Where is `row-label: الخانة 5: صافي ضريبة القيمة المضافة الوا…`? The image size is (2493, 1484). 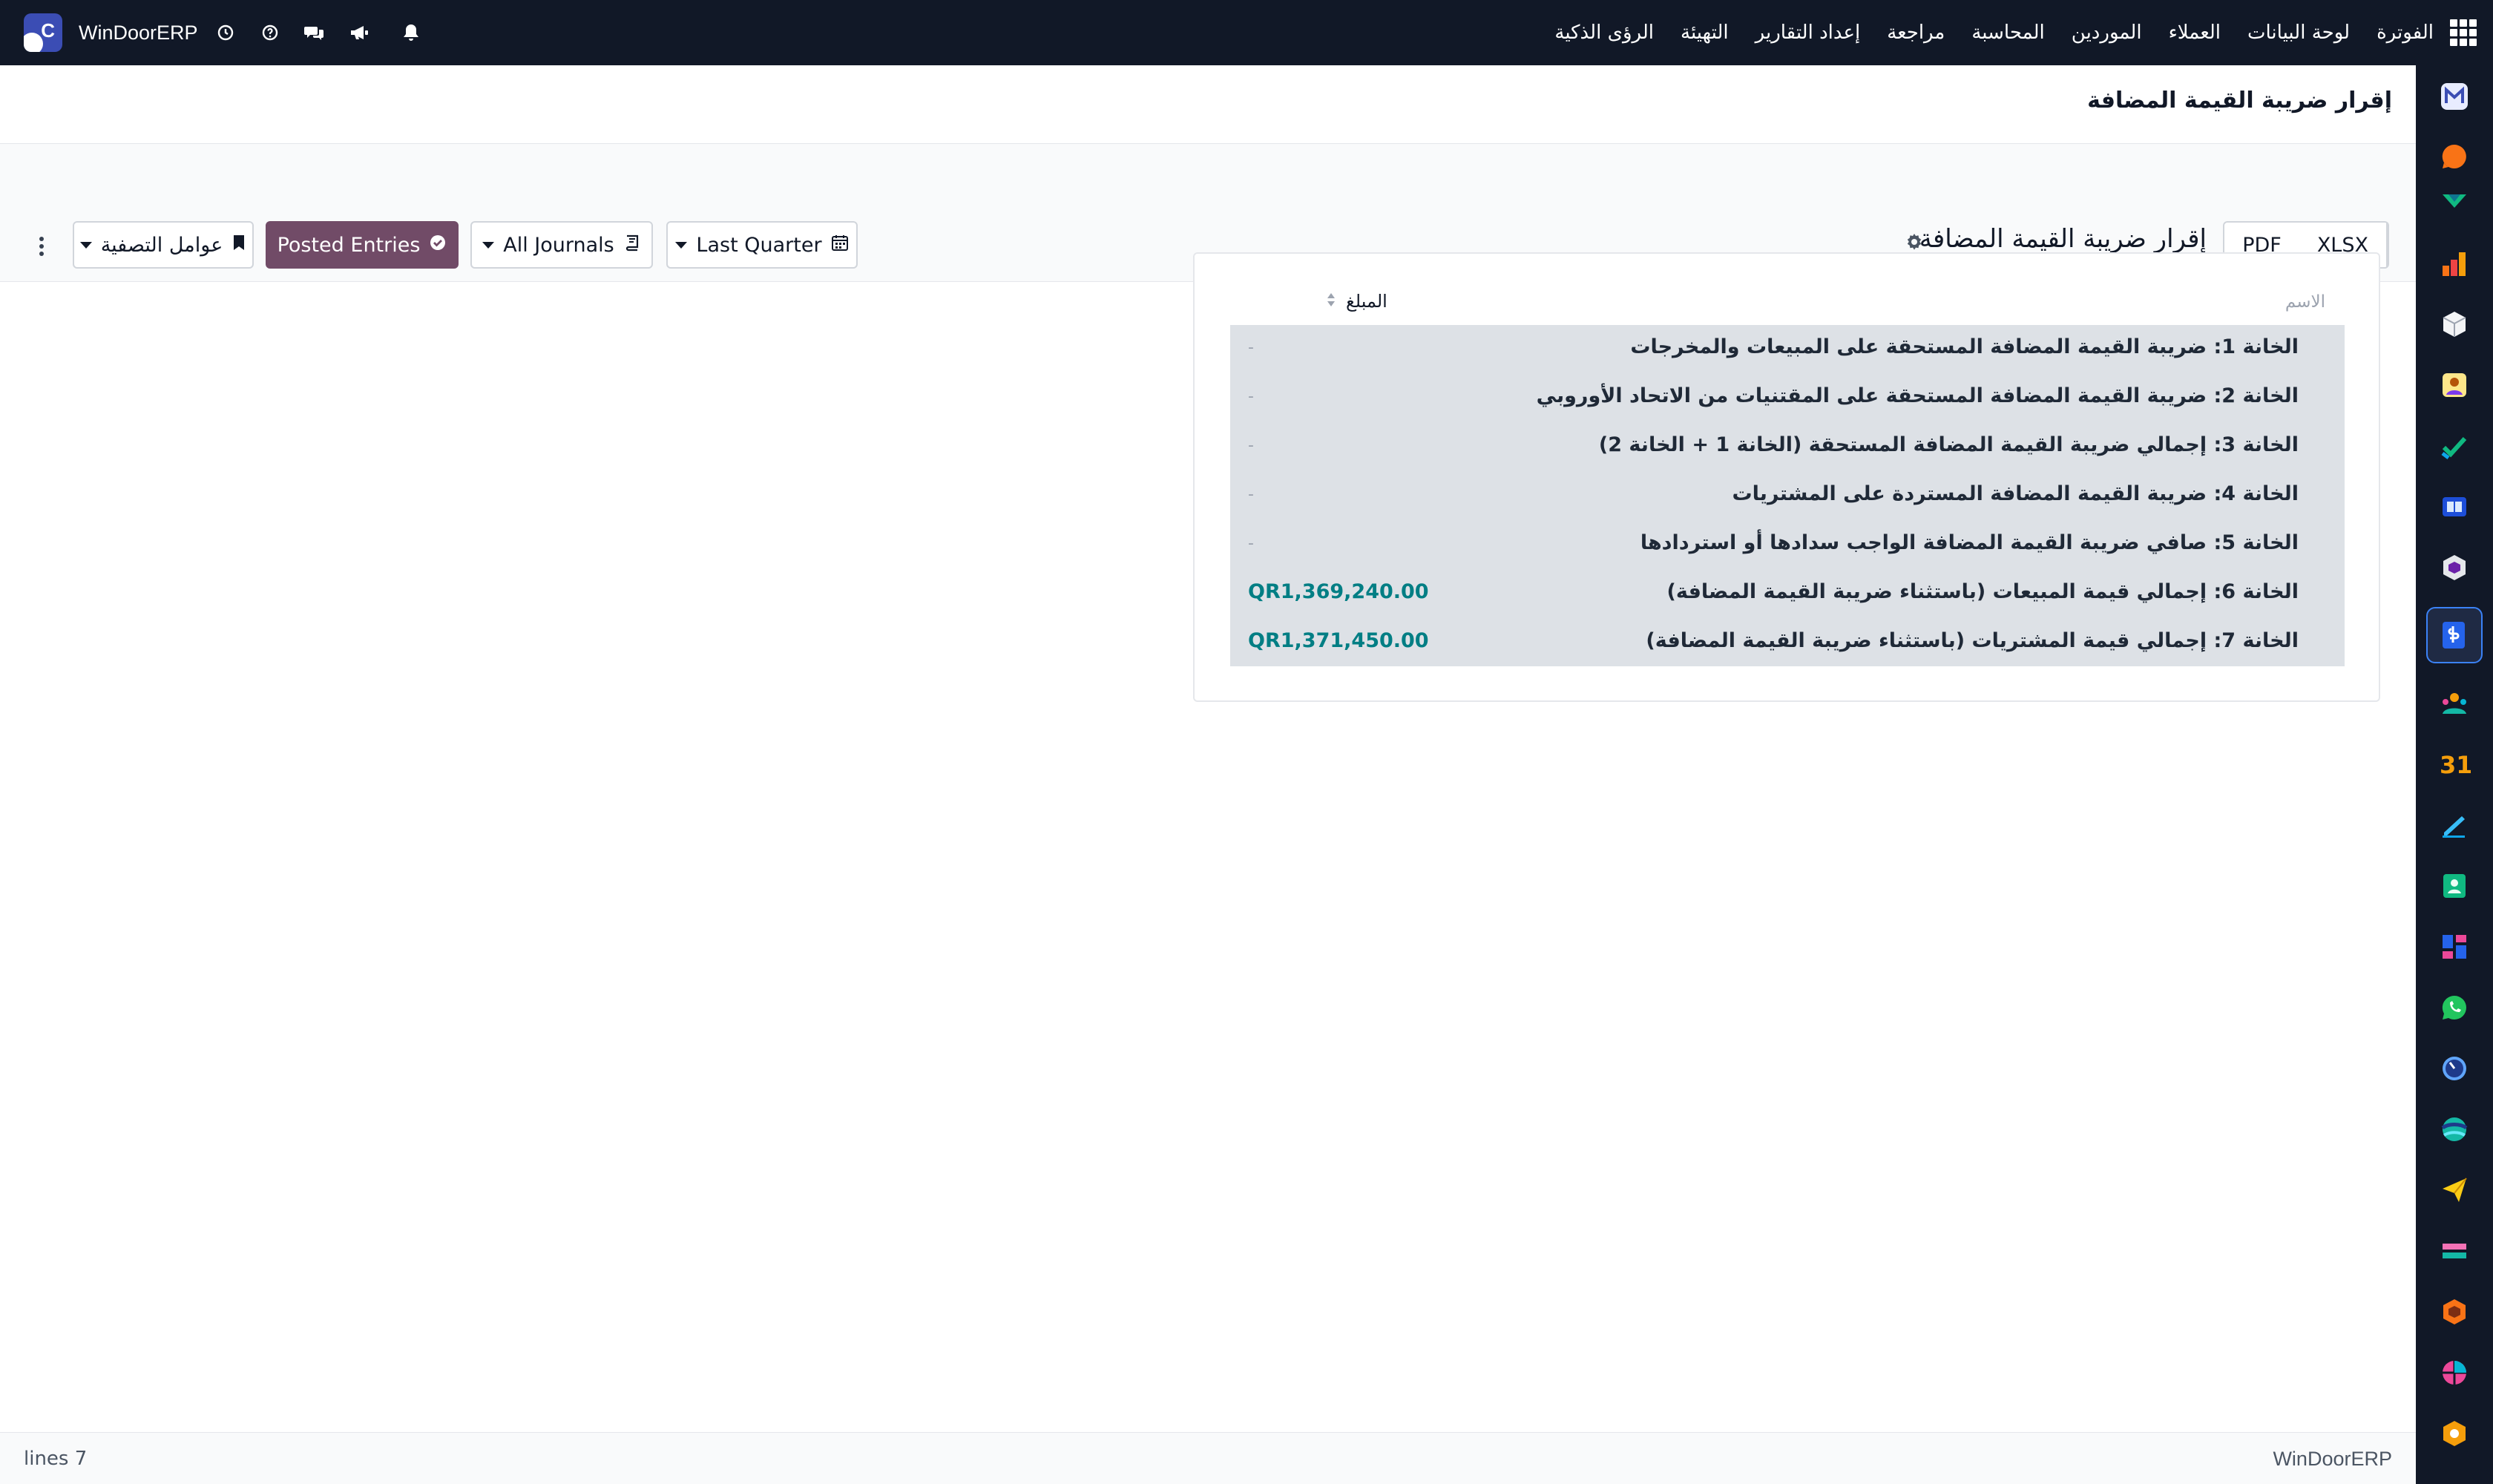 row-label: الخانة 5: صافي ضريبة القيمة المضافة الوا… is located at coordinates (1969, 542).